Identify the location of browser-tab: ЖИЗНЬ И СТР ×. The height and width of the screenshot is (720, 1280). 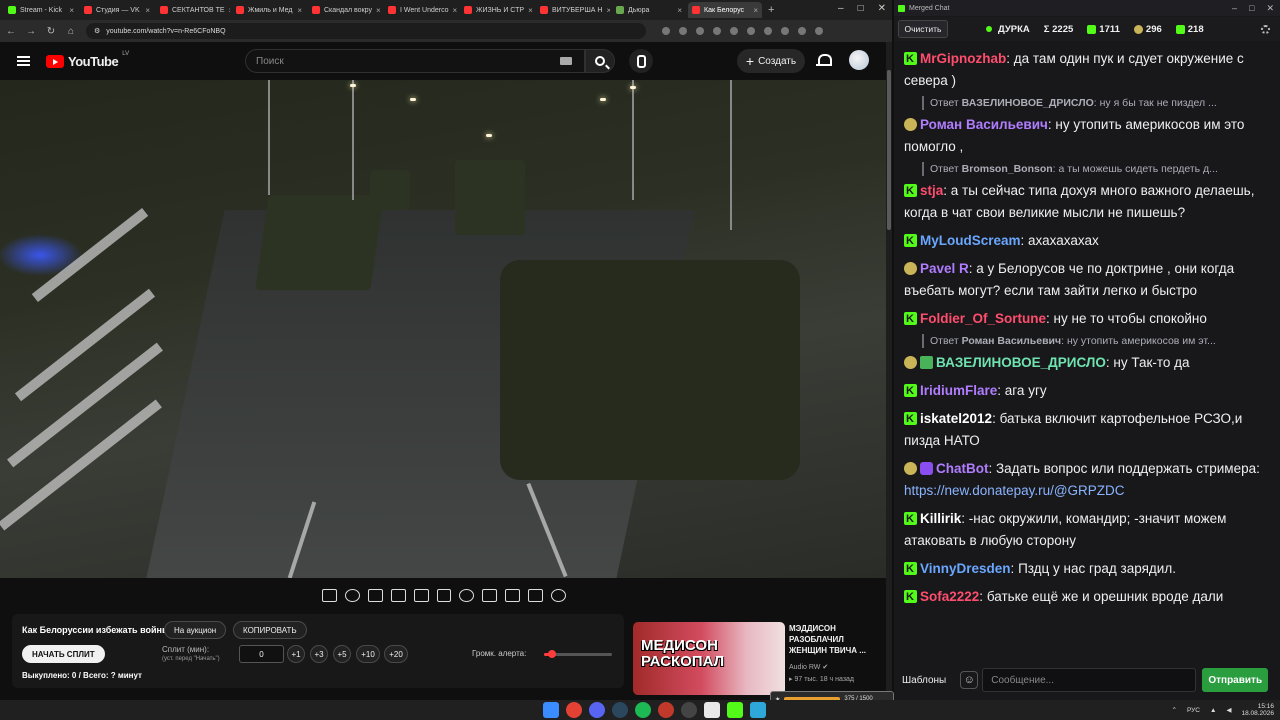
(497, 10).